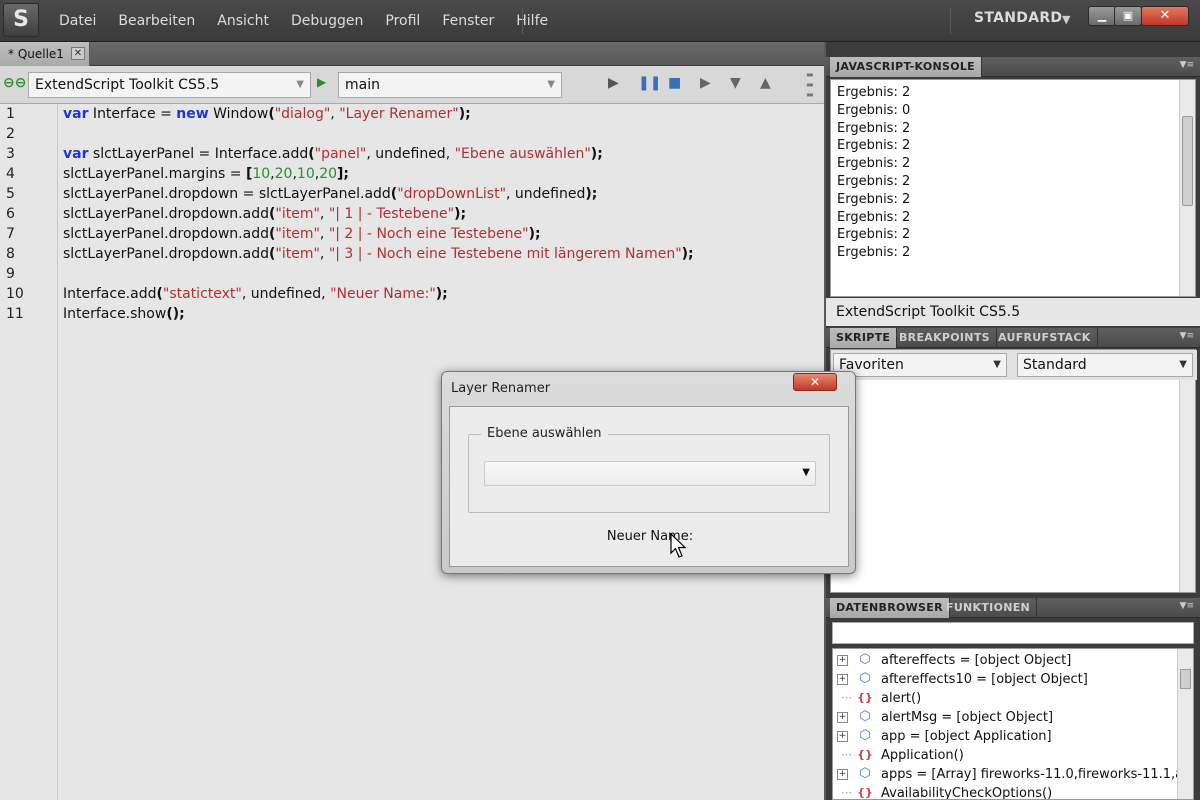 The width and height of the screenshot is (1200, 800). What do you see at coordinates (169, 85) in the screenshot?
I see `target-app-select: ExtendScript Toolkit CS5.5 ▼` at bounding box center [169, 85].